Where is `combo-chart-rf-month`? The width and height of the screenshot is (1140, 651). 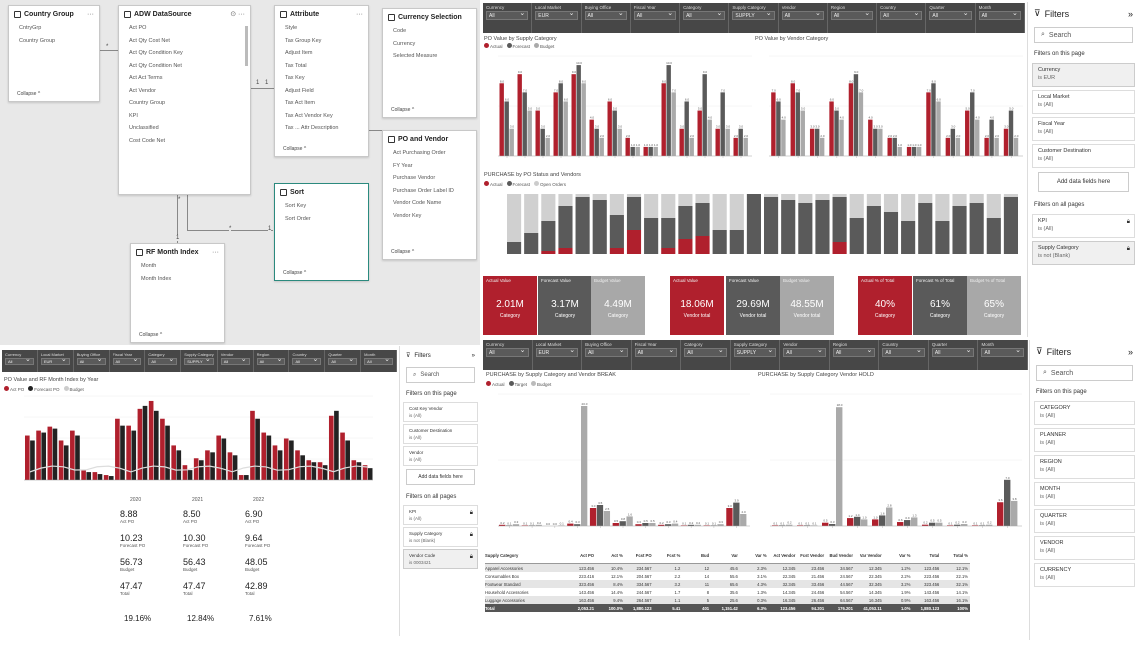
combo-chart-rf-month is located at coordinates (199, 443).